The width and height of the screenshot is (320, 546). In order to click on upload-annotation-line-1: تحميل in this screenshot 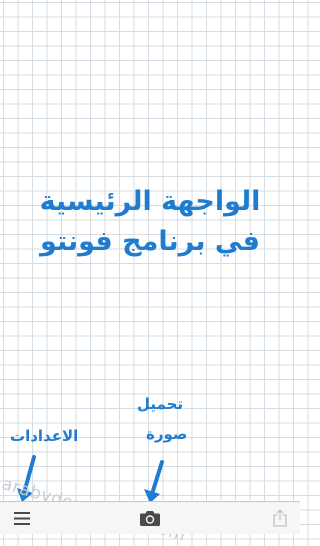, I will do `click(160, 404)`.